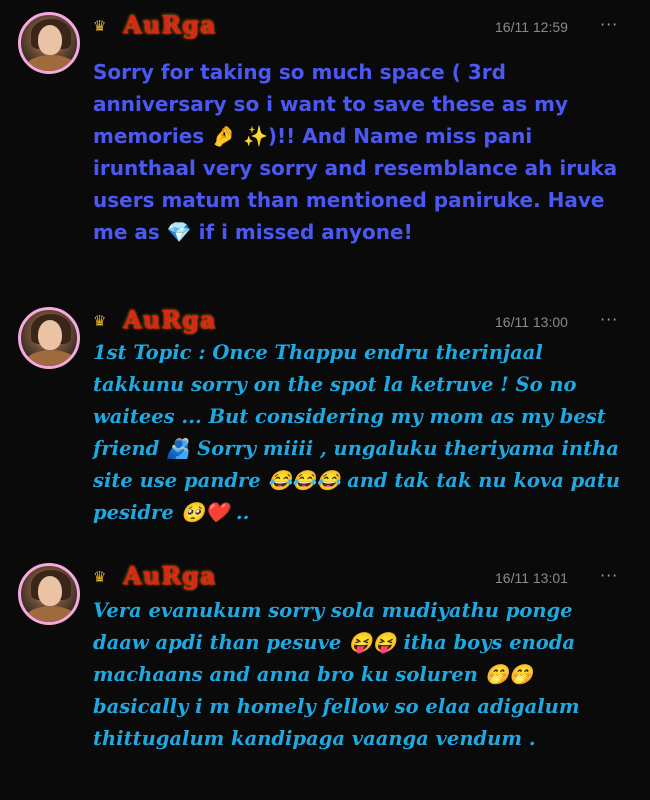 The height and width of the screenshot is (800, 650). I want to click on message-header: ♛ AuRga 16/11 13:00 ···, so click(363, 321).